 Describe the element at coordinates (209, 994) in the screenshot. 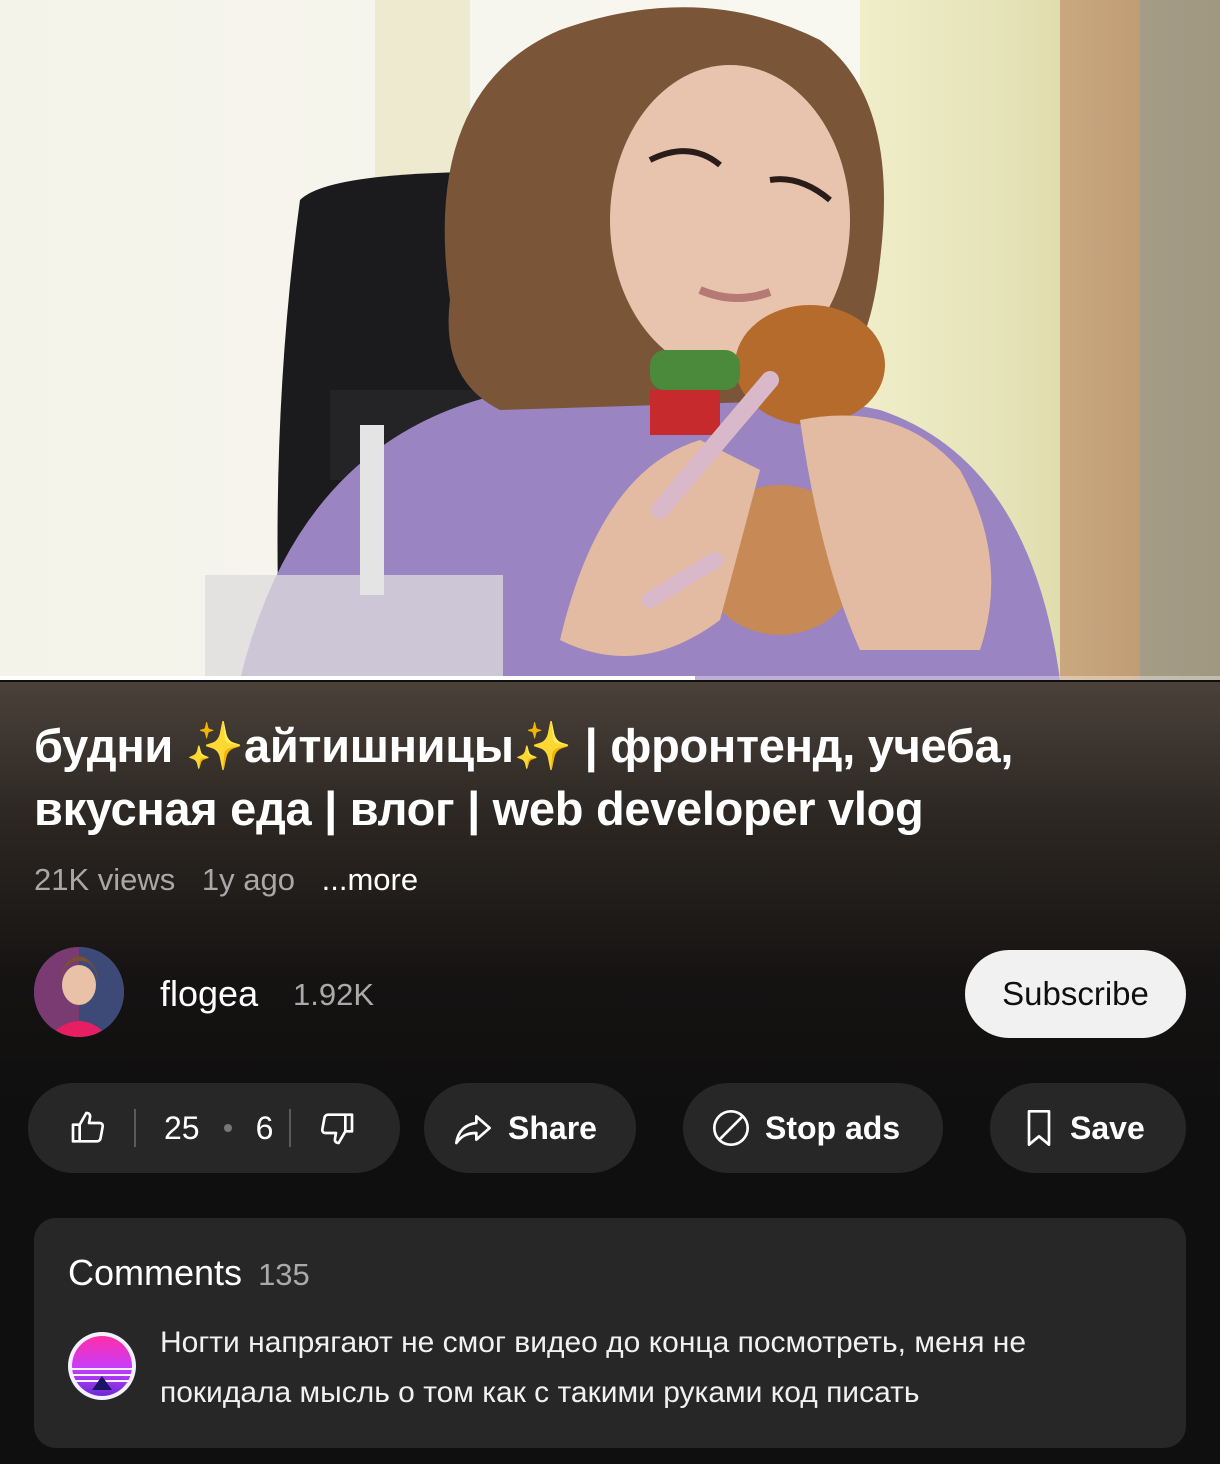

I see `channel-name: flogea` at that location.